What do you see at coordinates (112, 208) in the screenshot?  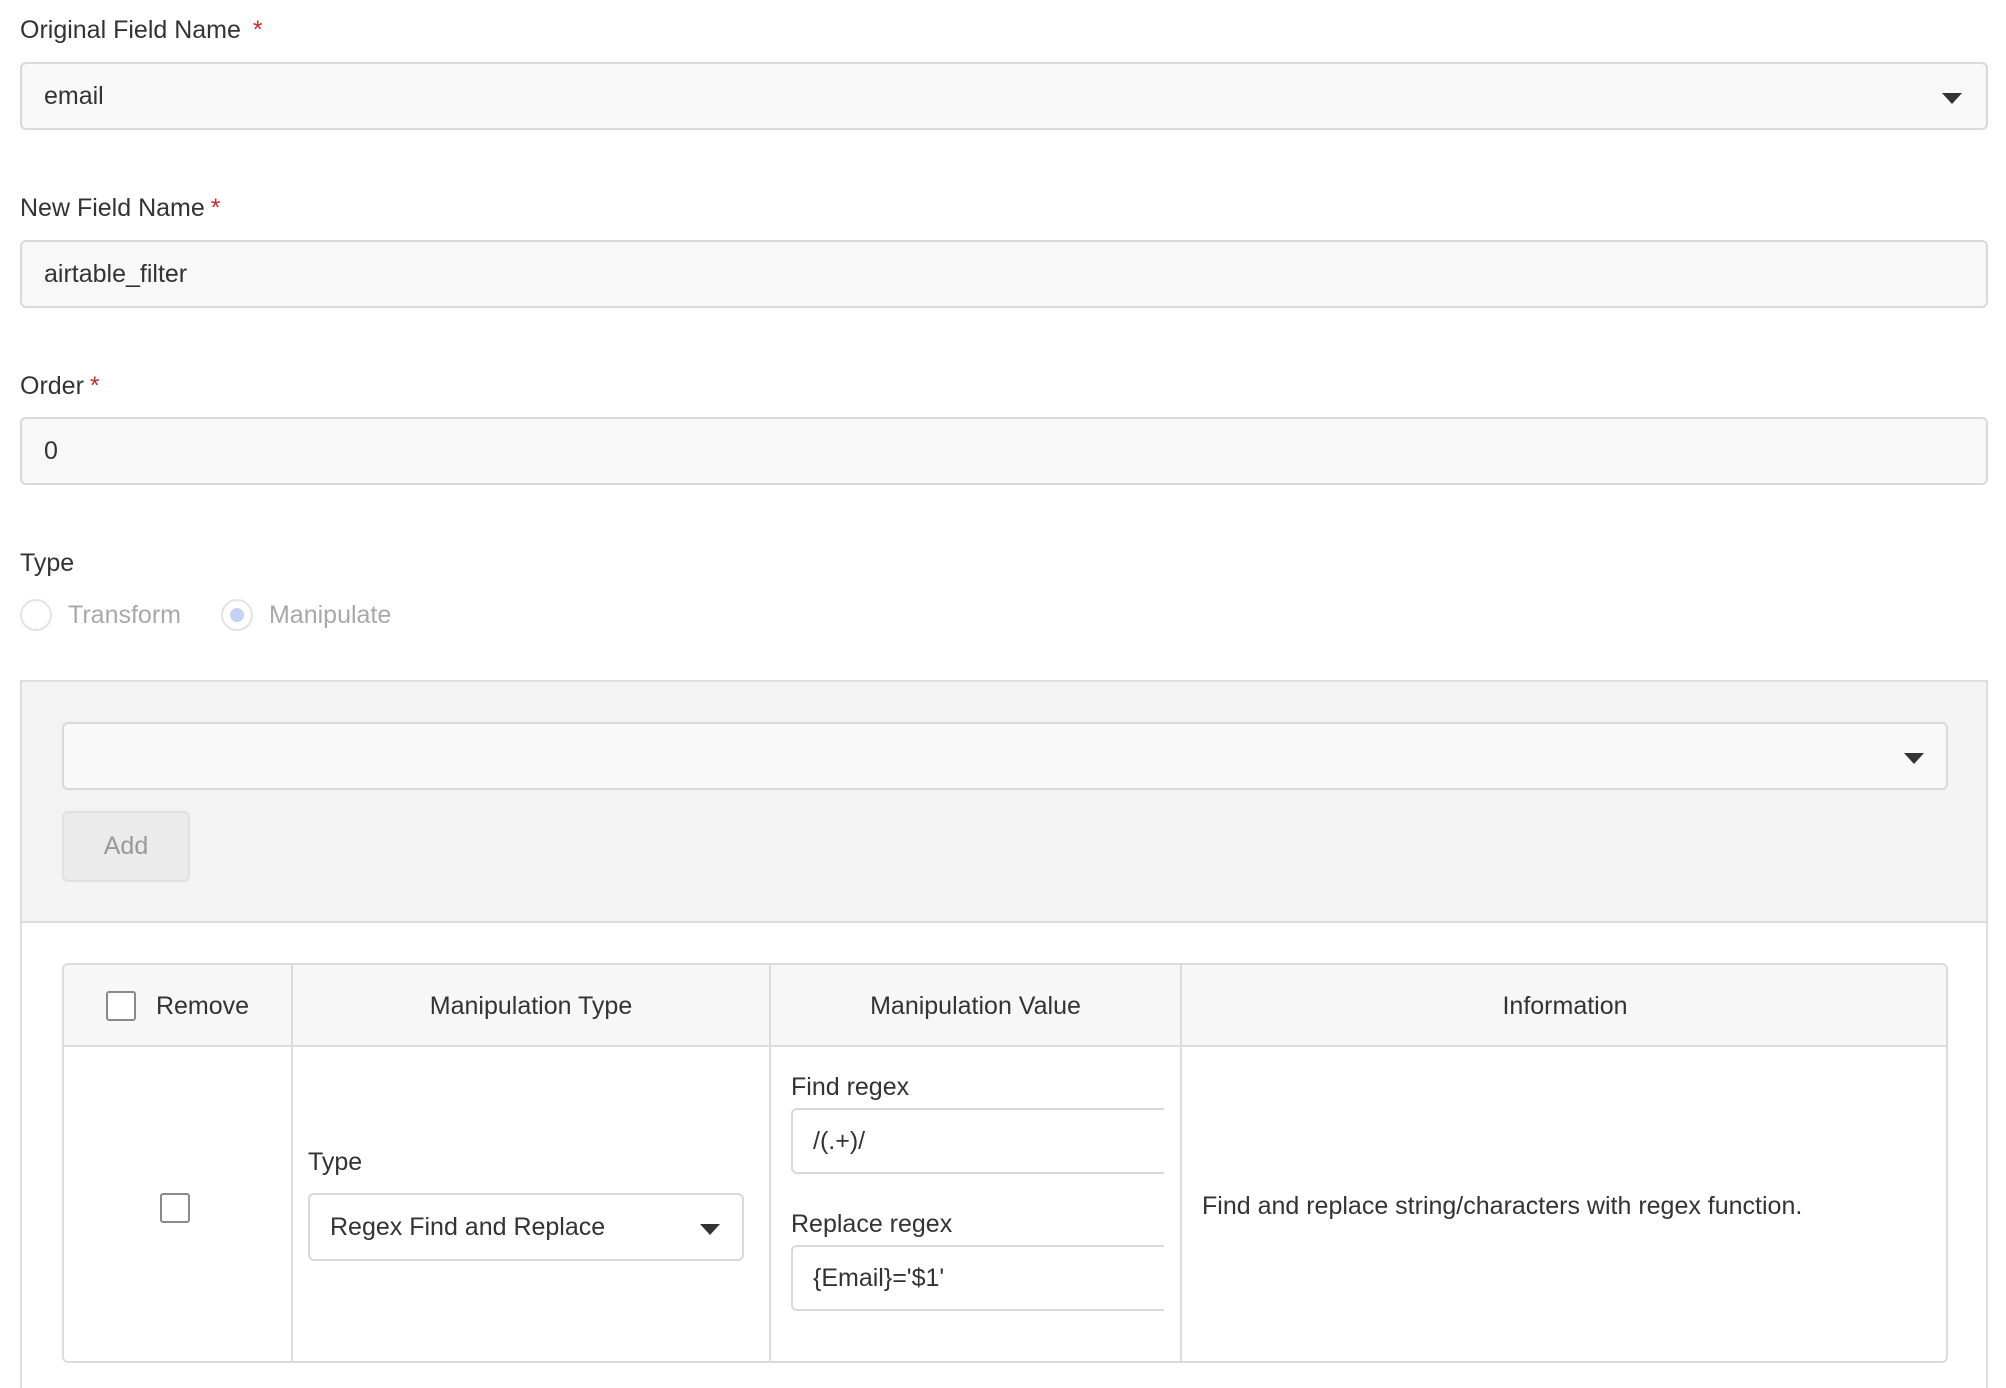 I see `new-field-name-label-text: New Field Name` at bounding box center [112, 208].